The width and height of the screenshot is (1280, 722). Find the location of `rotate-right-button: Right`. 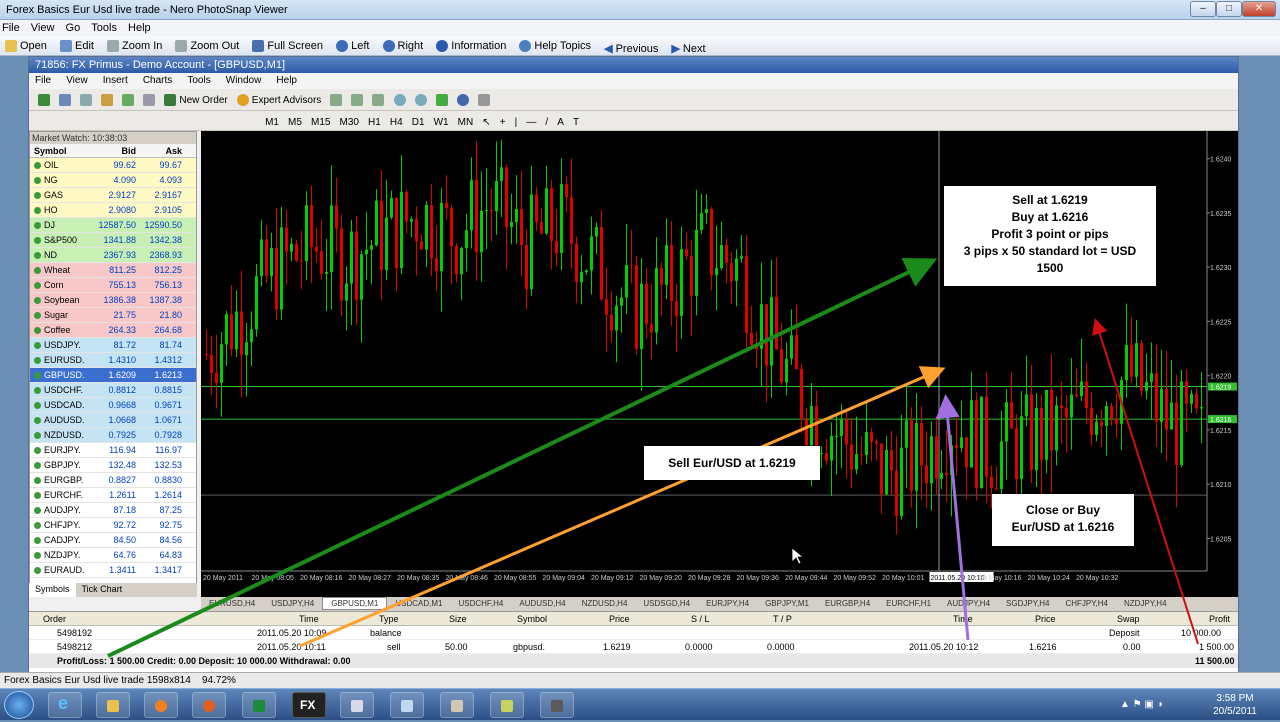

rotate-right-button: Right is located at coordinates (403, 46).